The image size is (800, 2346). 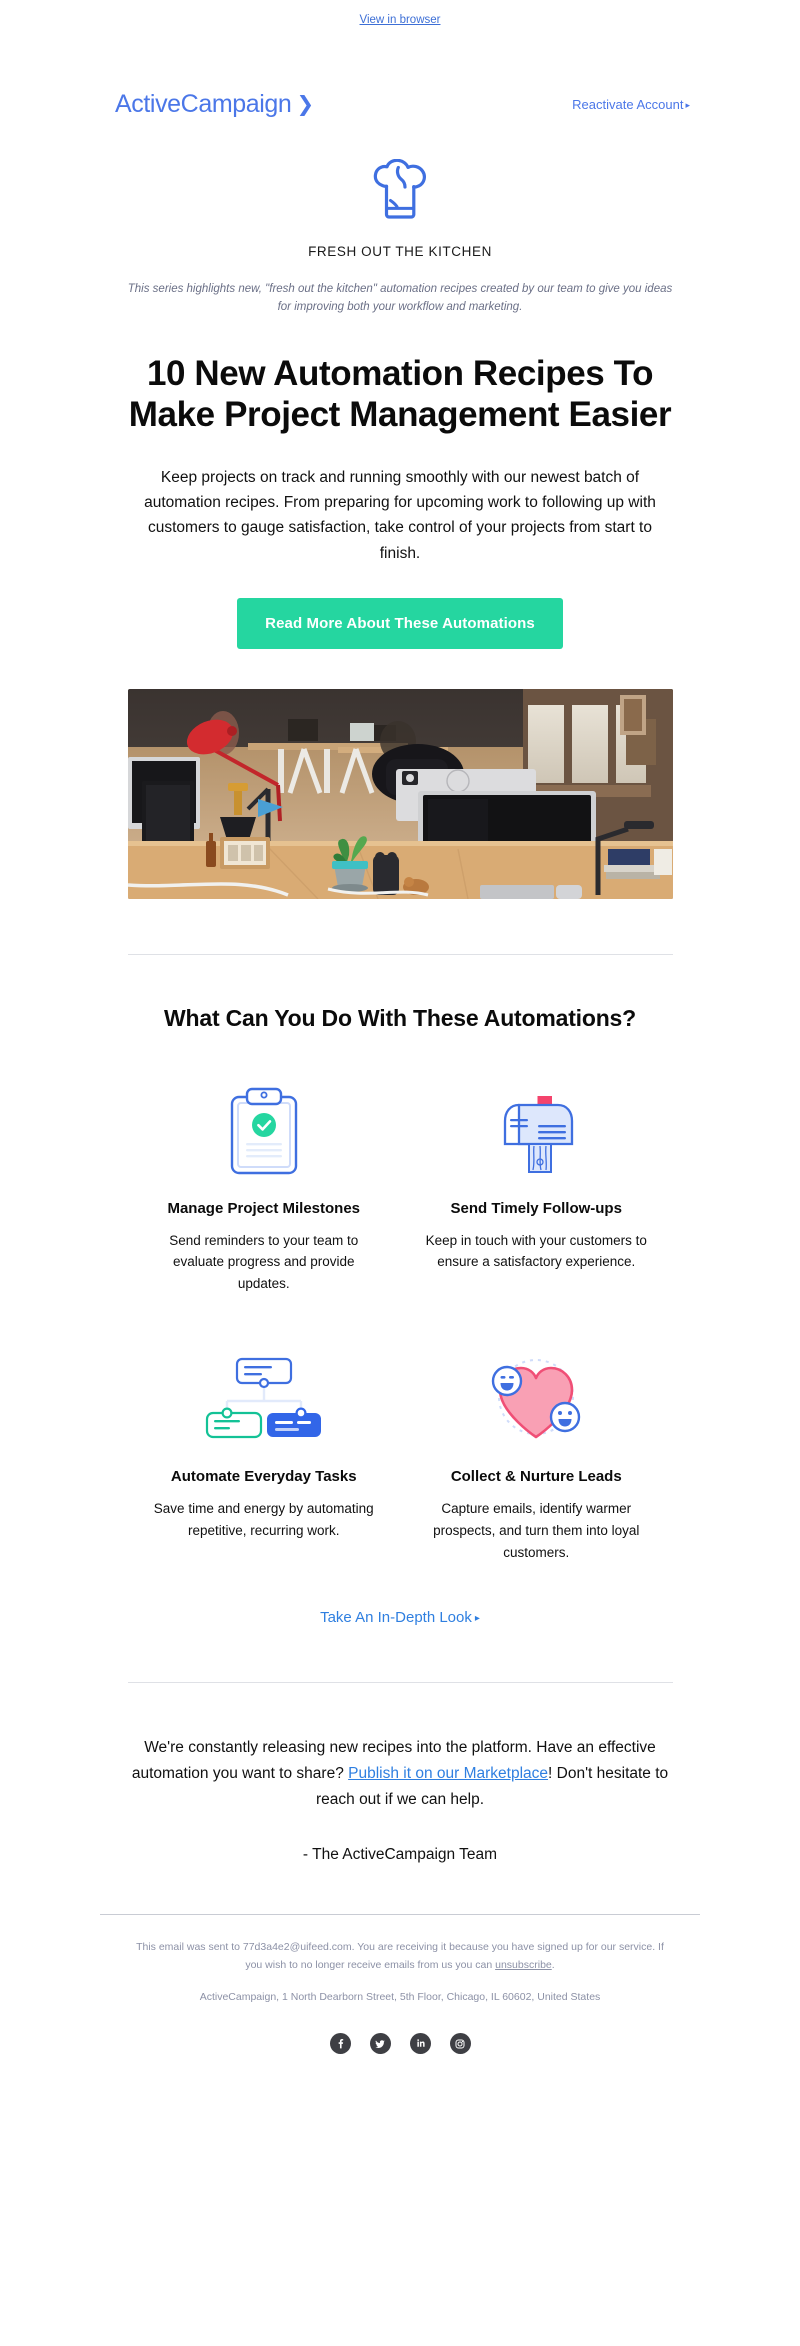 What do you see at coordinates (400, 1017) in the screenshot?
I see `features-heading: What Can You Do With These Automations?` at bounding box center [400, 1017].